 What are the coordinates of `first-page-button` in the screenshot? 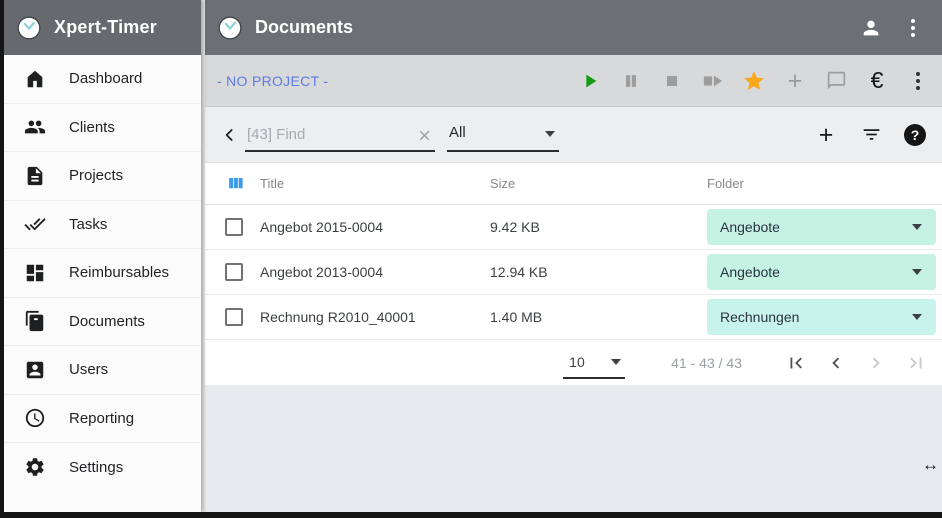 It's located at (796, 363).